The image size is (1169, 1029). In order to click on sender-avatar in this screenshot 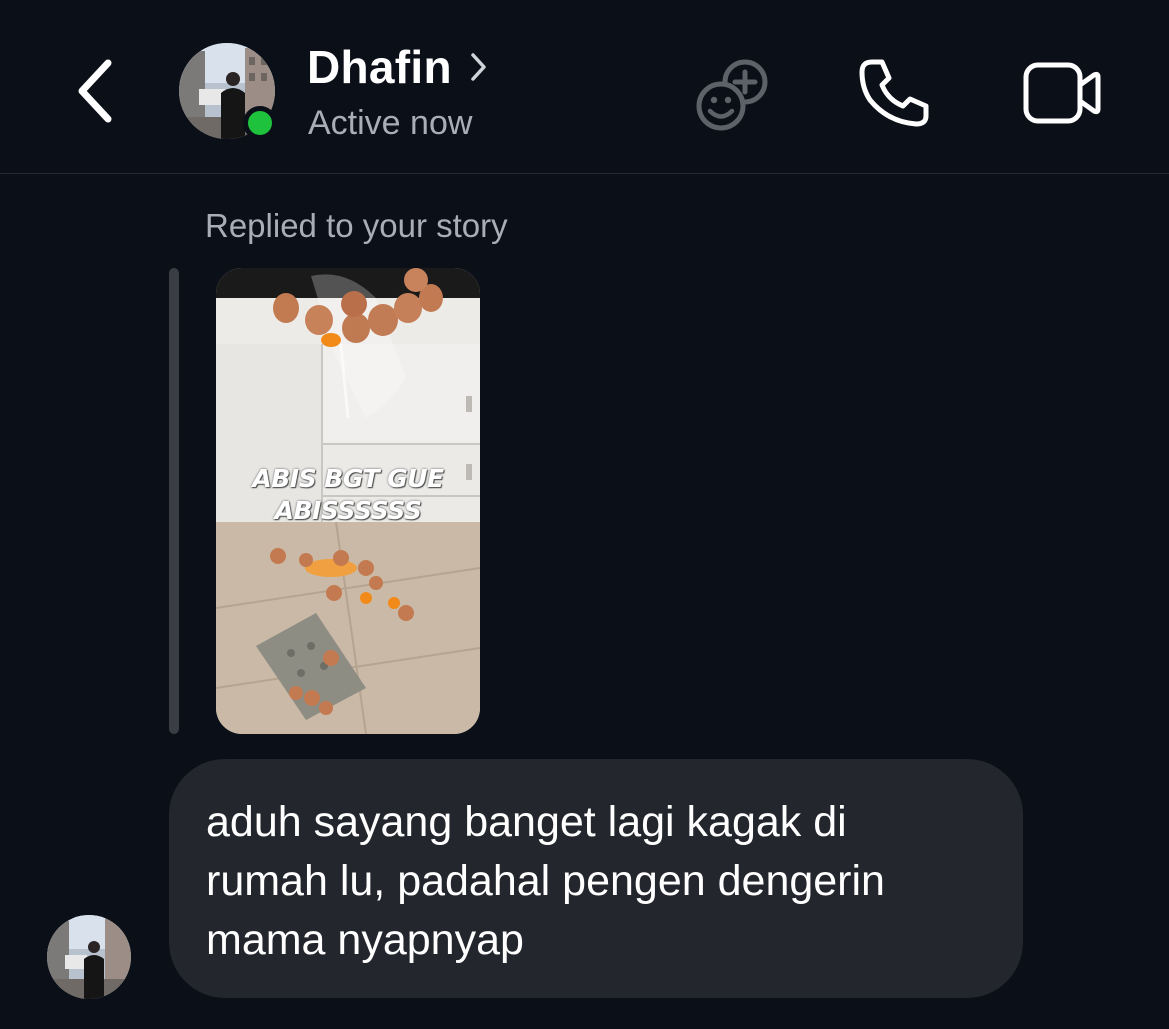, I will do `click(89, 957)`.